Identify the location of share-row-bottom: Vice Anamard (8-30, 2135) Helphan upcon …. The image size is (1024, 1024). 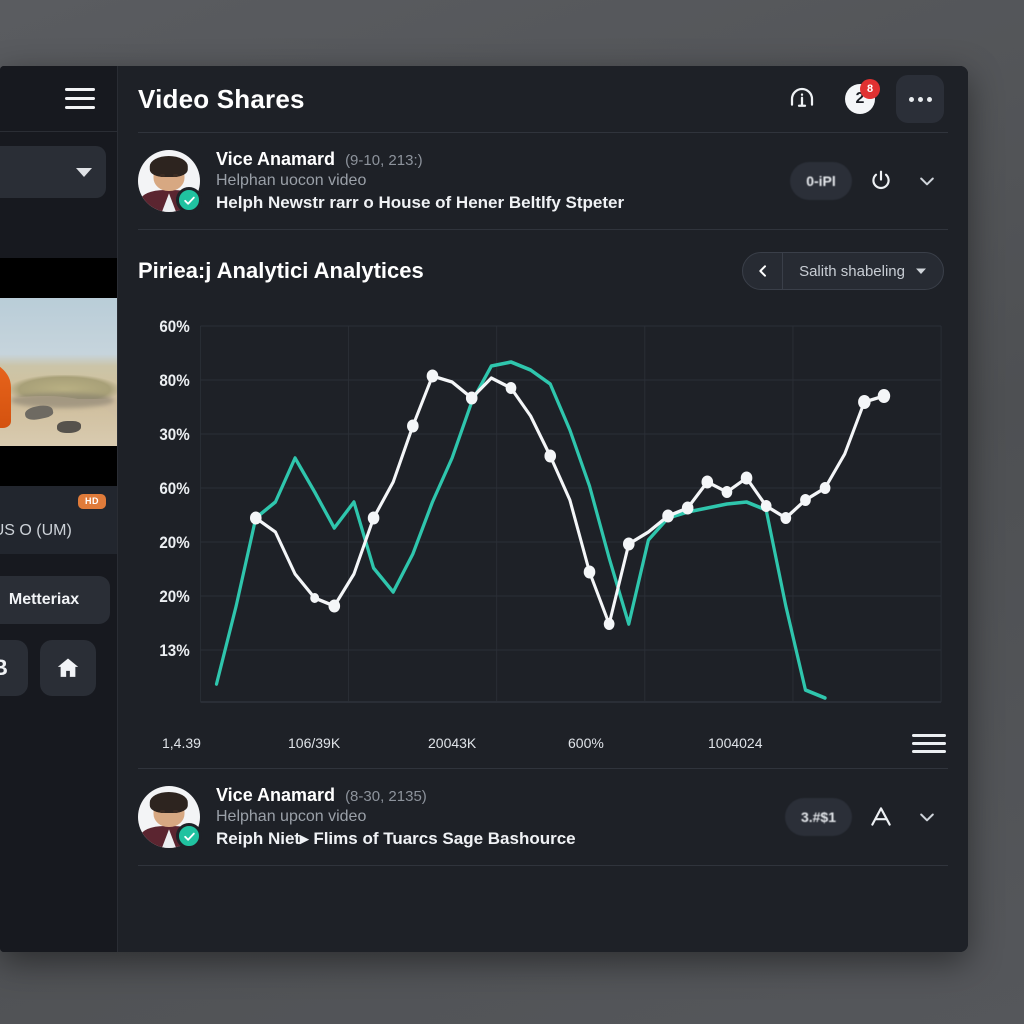
(543, 817).